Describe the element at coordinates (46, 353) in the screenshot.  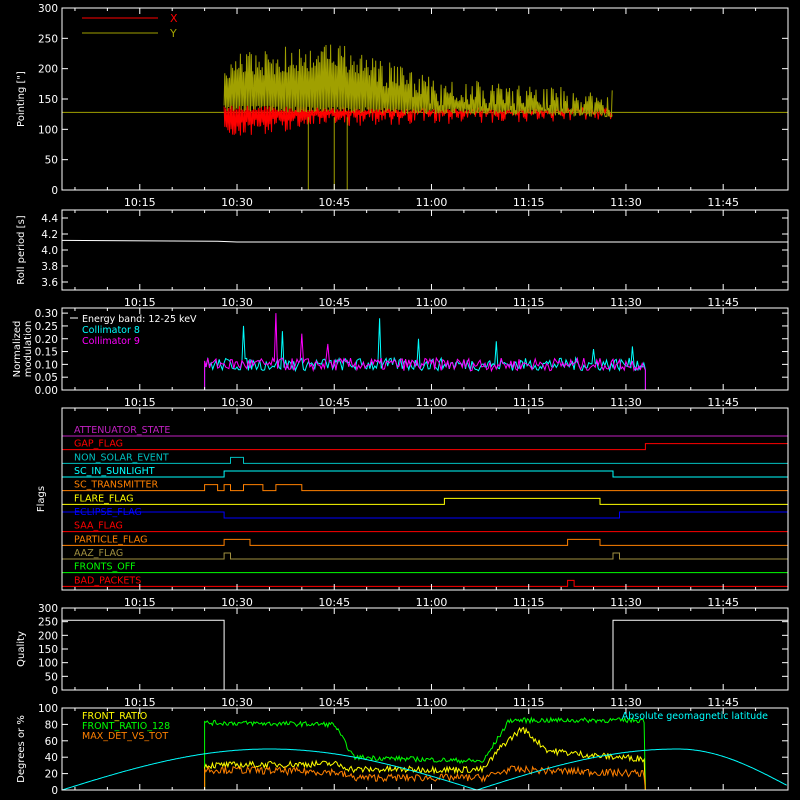
I see `modulation-y-tick-label: 0.15` at that location.